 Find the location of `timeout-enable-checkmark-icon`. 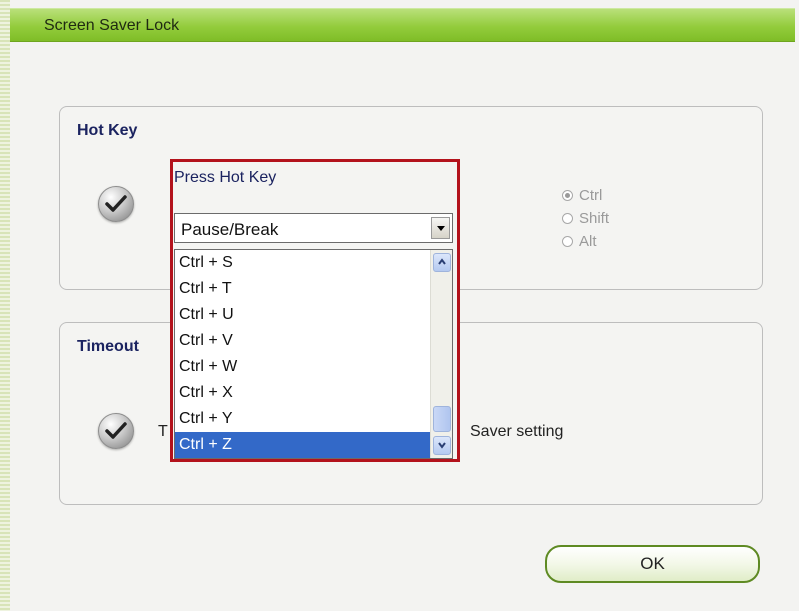

timeout-enable-checkmark-icon is located at coordinates (116, 431).